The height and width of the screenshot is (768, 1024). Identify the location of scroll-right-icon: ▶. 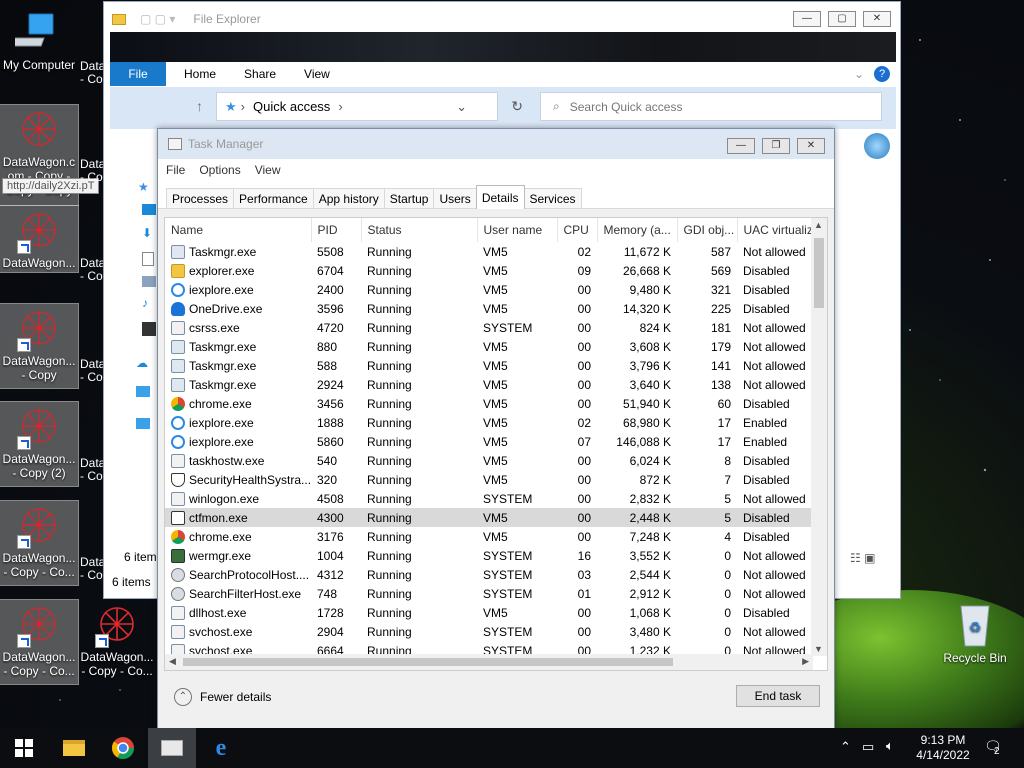
(805, 661).